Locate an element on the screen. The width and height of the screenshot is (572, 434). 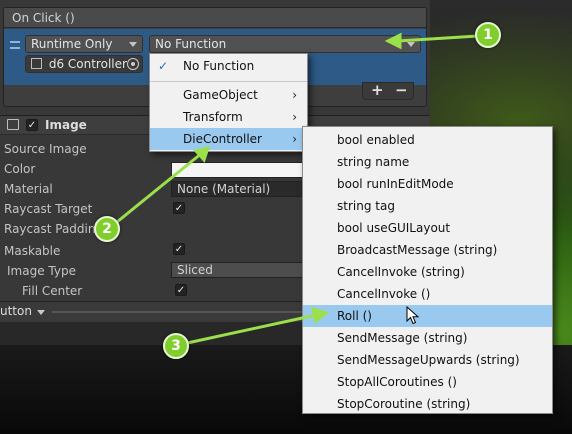
callout-3: 3 is located at coordinates (176, 346).